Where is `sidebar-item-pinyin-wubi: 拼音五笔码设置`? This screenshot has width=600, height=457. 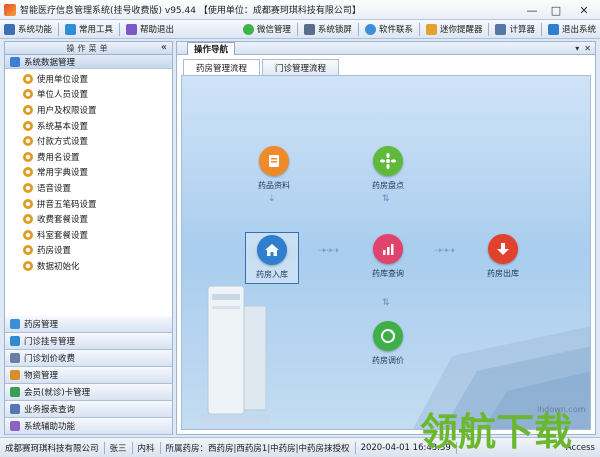
sidebar-item-pinyin-wubi: 拼音五笔码设置 is located at coordinates (88, 204).